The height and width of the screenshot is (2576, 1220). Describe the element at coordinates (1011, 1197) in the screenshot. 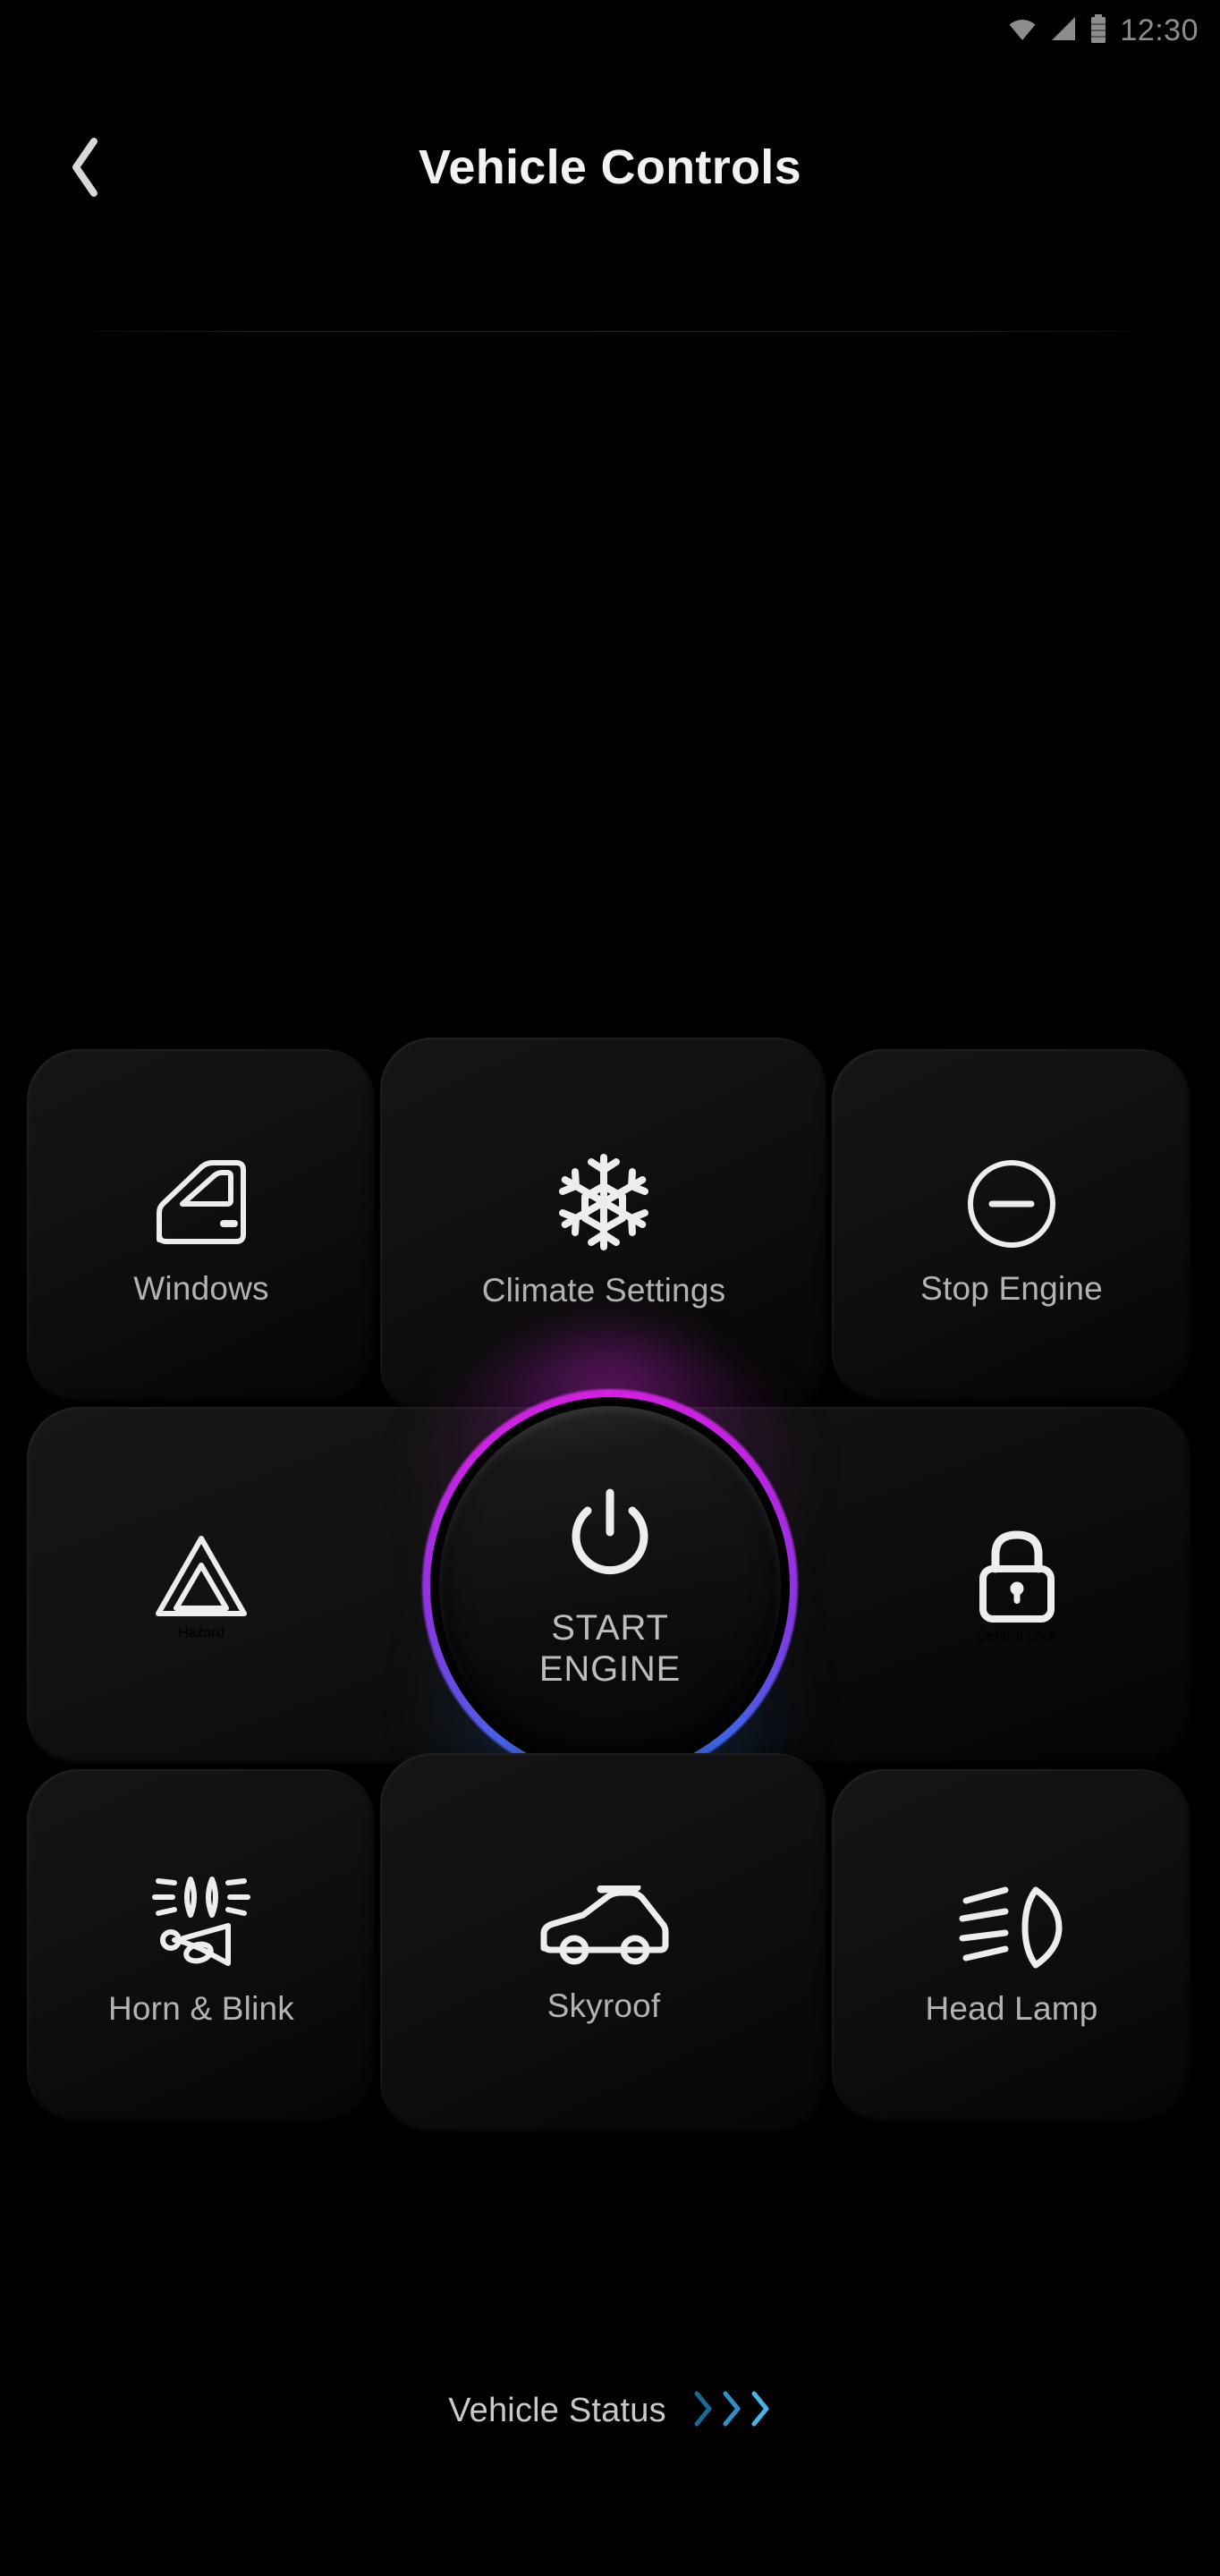

I see `minus-circle-icon` at that location.